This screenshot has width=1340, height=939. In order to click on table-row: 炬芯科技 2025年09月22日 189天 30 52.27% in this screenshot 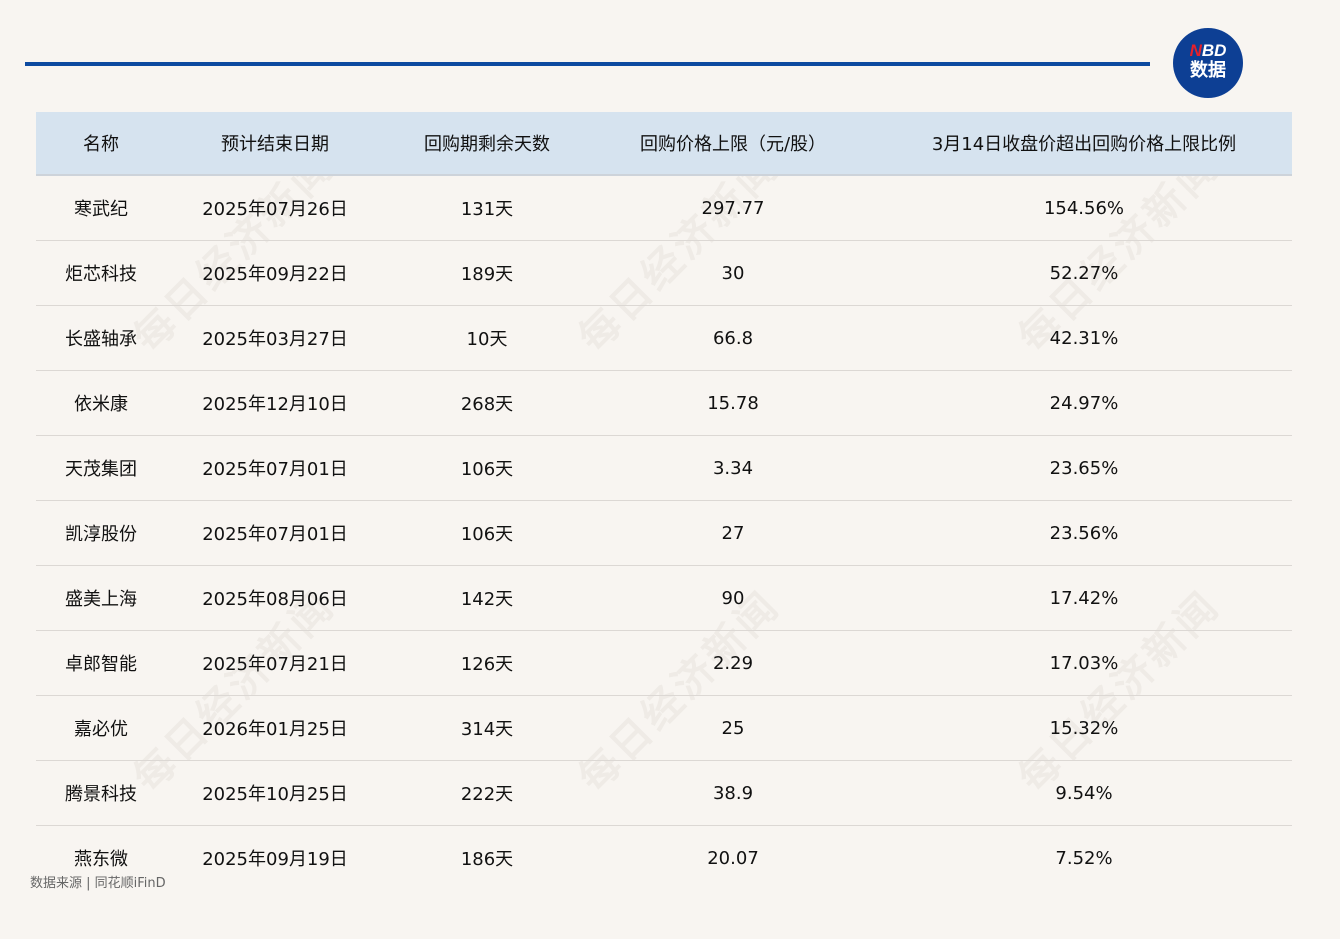, I will do `click(664, 273)`.